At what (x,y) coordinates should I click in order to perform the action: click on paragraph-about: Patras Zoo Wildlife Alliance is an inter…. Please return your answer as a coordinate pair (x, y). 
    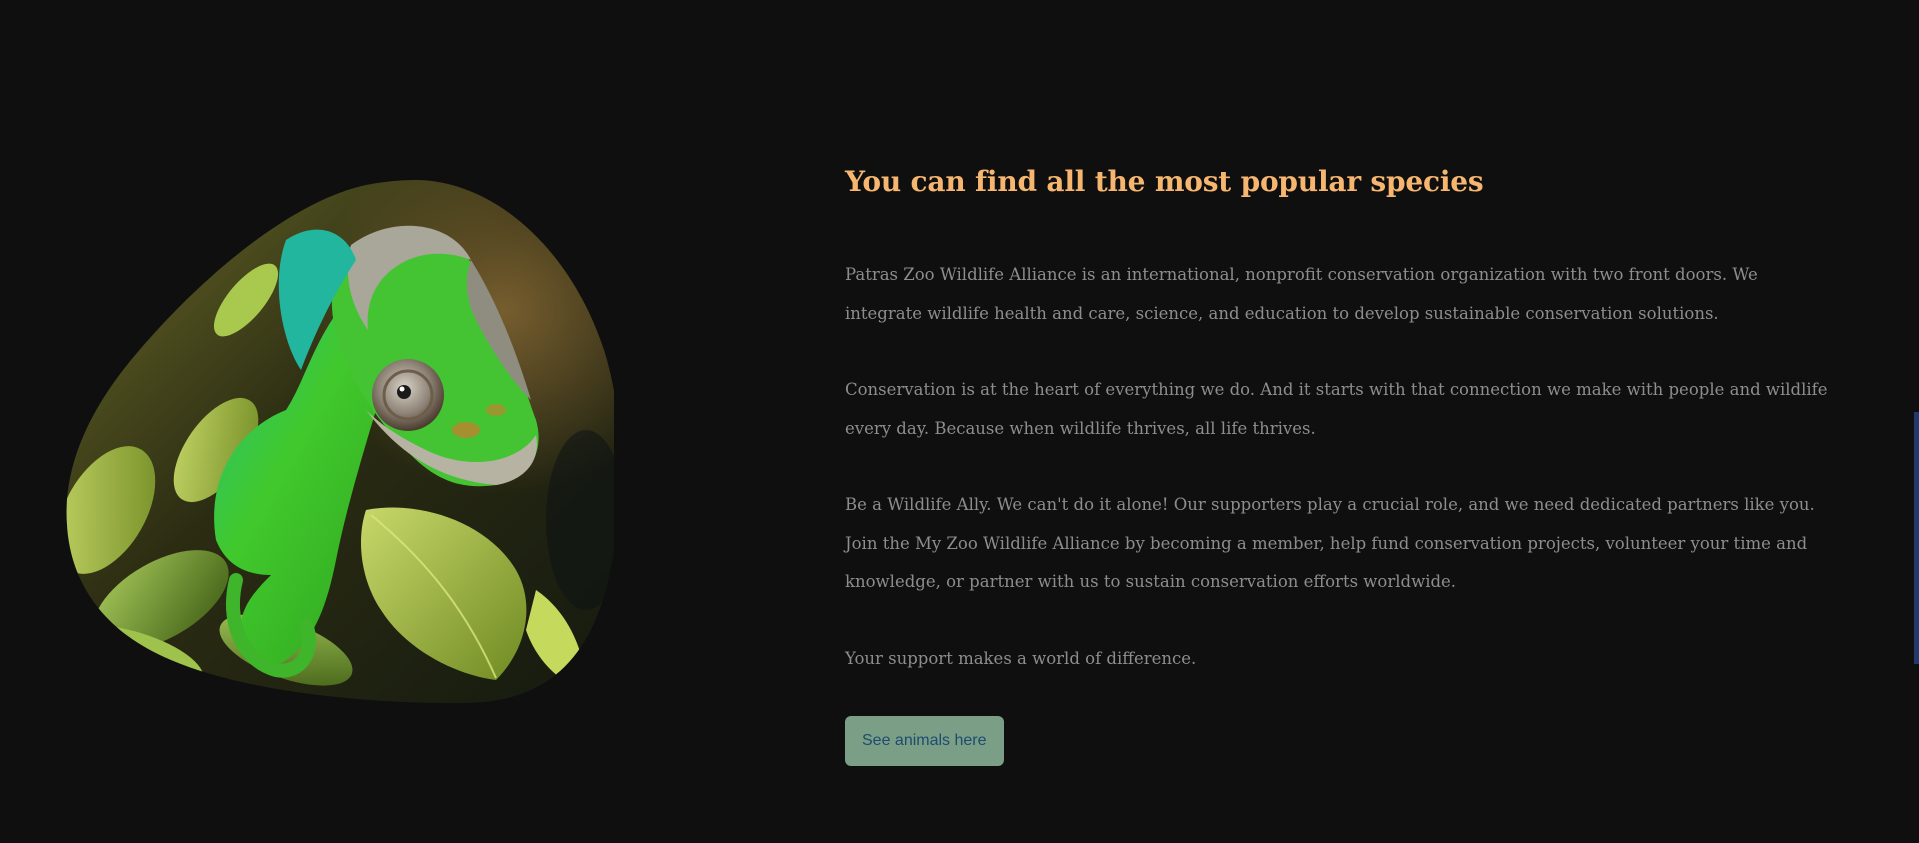
    Looking at the image, I should click on (1301, 294).